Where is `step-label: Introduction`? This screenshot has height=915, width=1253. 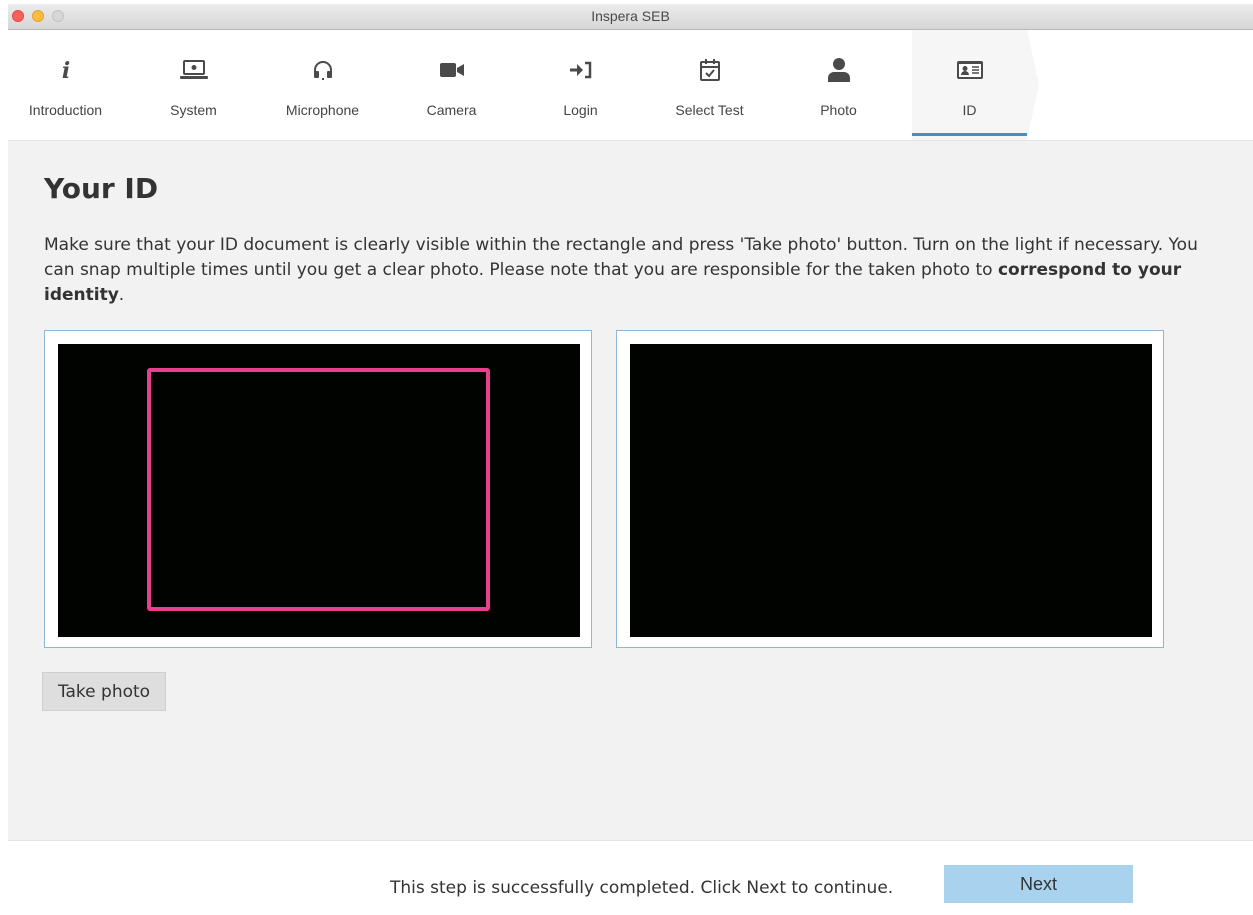 step-label: Introduction is located at coordinates (65, 110).